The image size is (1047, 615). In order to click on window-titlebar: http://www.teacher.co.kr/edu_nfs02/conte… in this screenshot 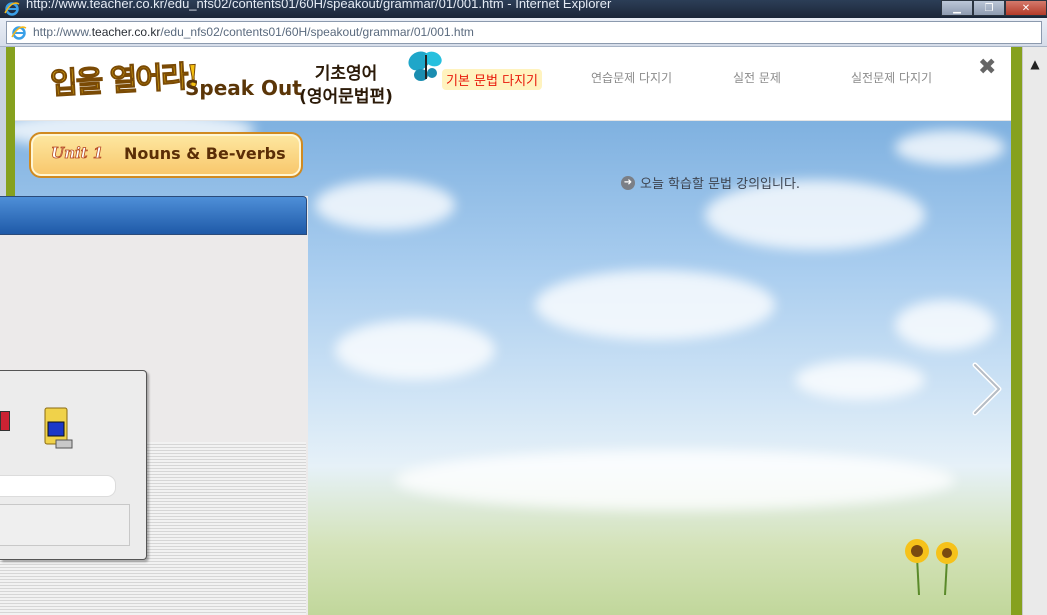, I will do `click(523, 9)`.